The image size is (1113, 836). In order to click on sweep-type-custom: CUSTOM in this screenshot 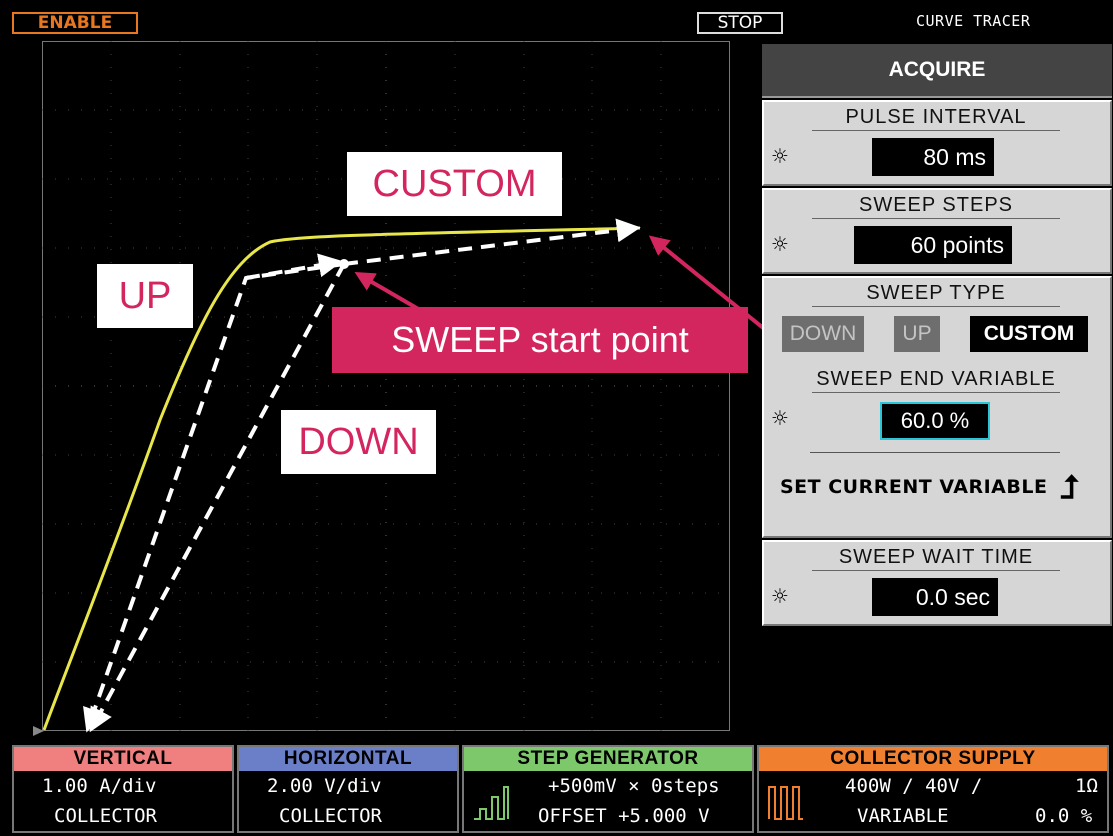, I will do `click(1029, 334)`.